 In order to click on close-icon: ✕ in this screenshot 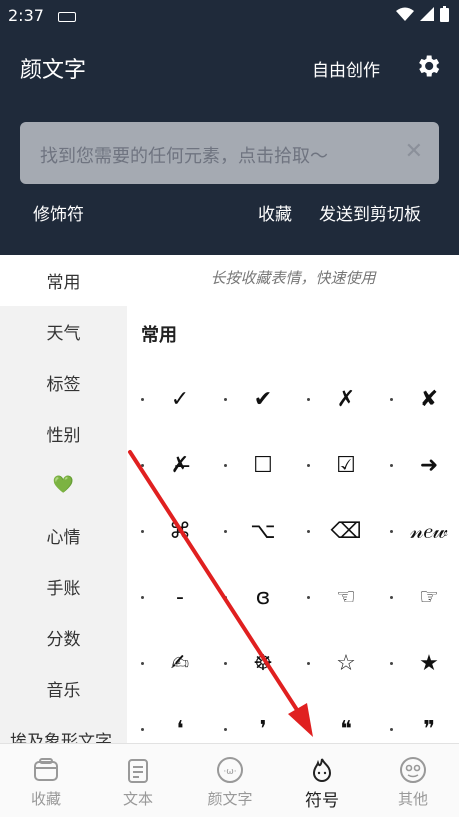, I will do `click(414, 151)`.